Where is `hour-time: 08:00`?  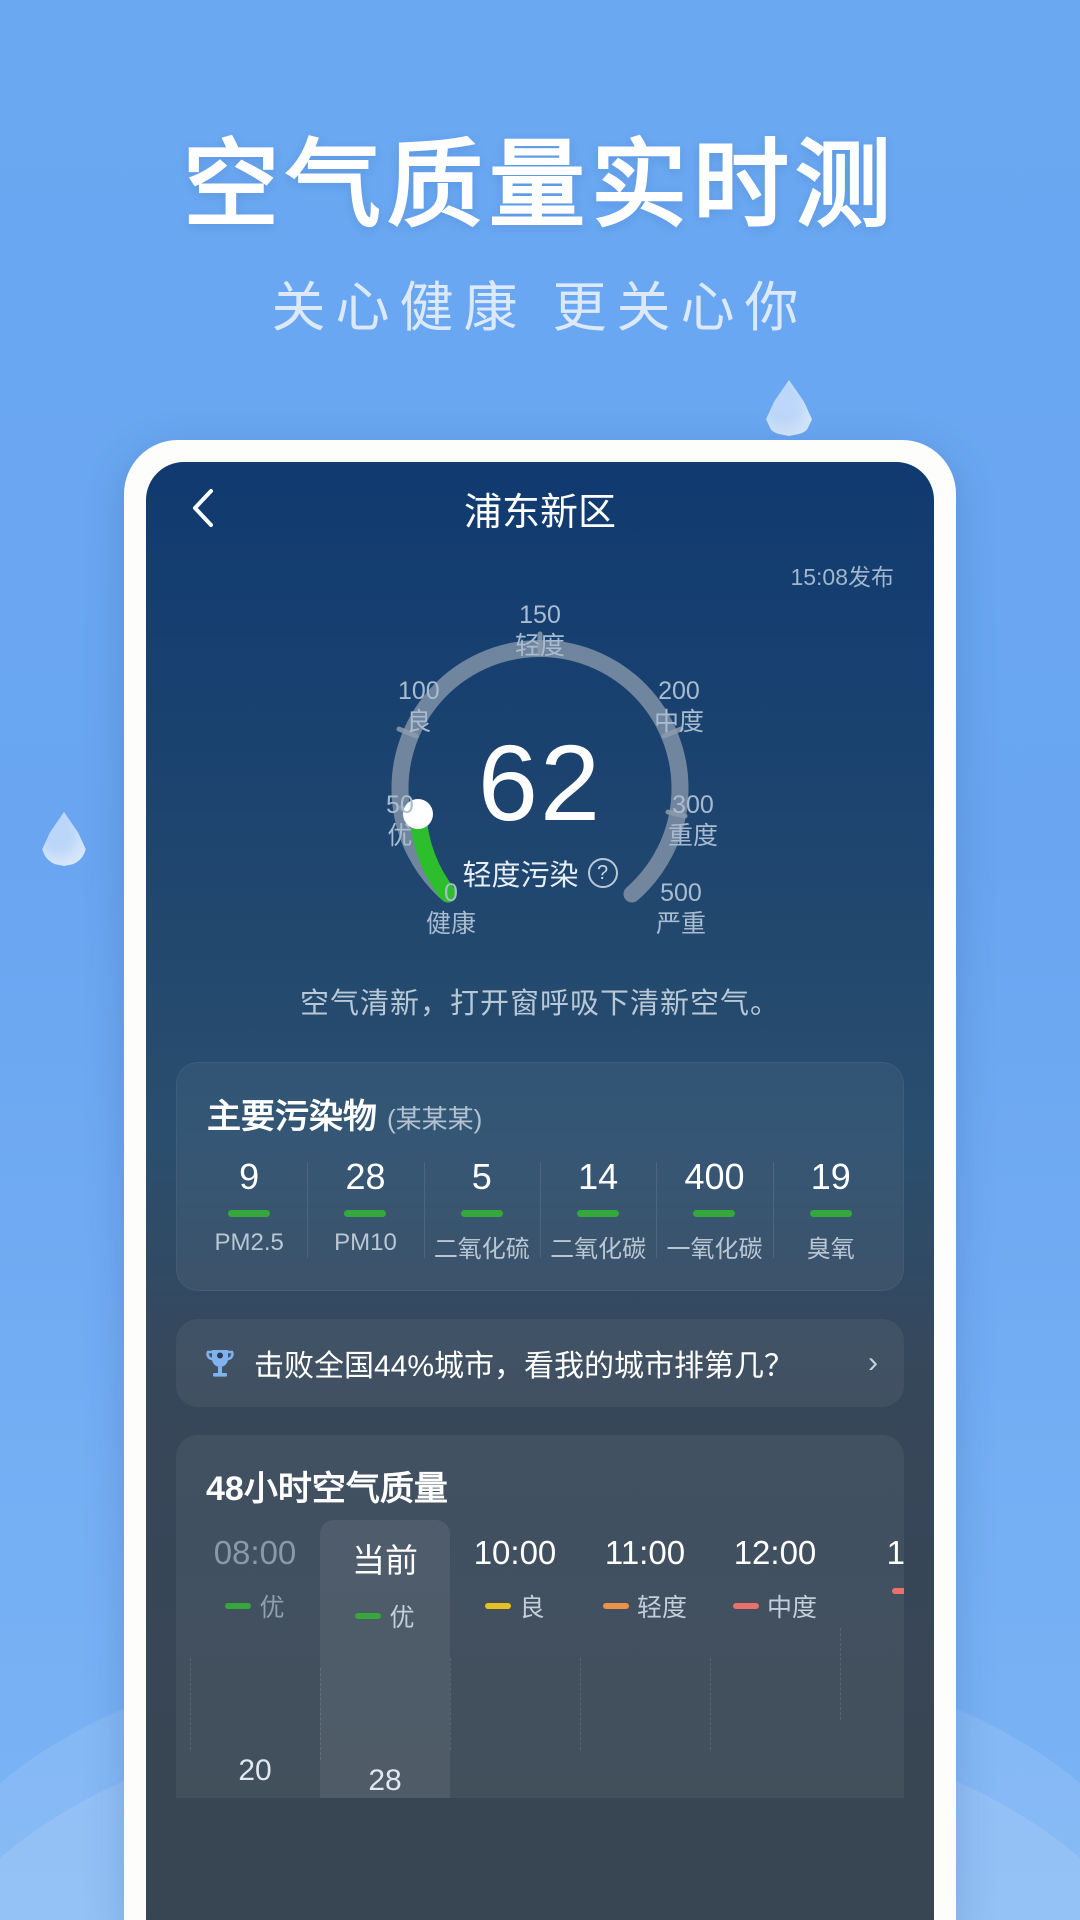 hour-time: 08:00 is located at coordinates (255, 1552).